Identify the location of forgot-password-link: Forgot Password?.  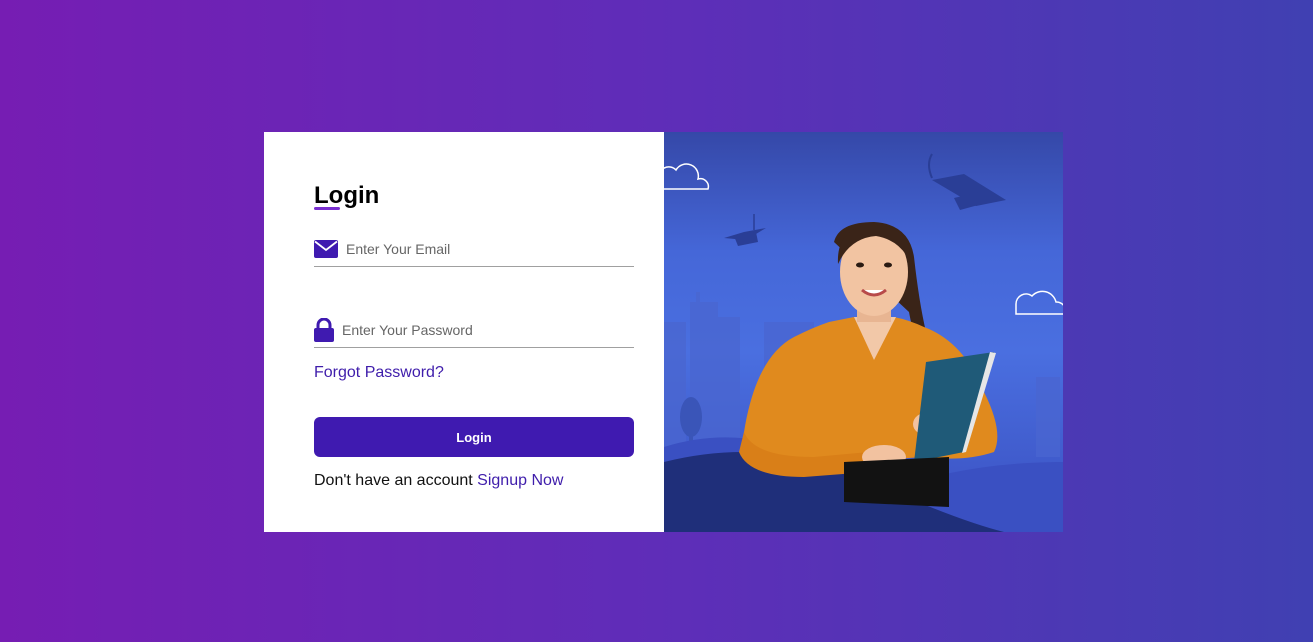
(379, 373).